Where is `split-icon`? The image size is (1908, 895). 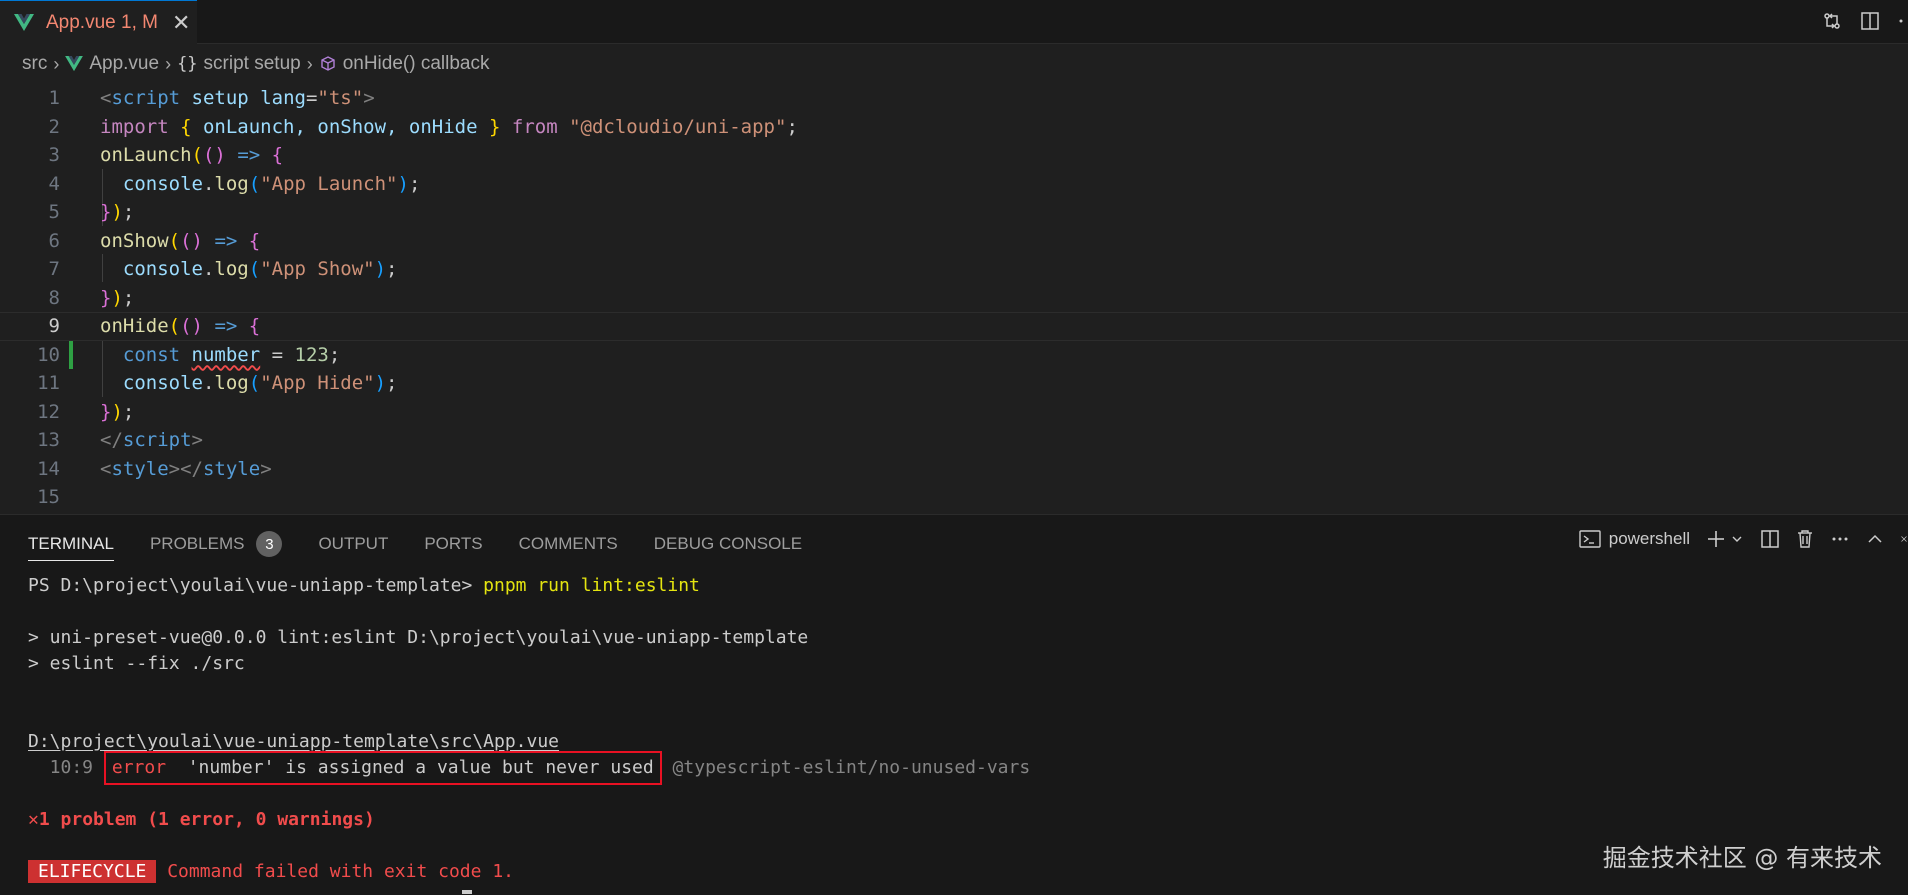 split-icon is located at coordinates (1770, 539).